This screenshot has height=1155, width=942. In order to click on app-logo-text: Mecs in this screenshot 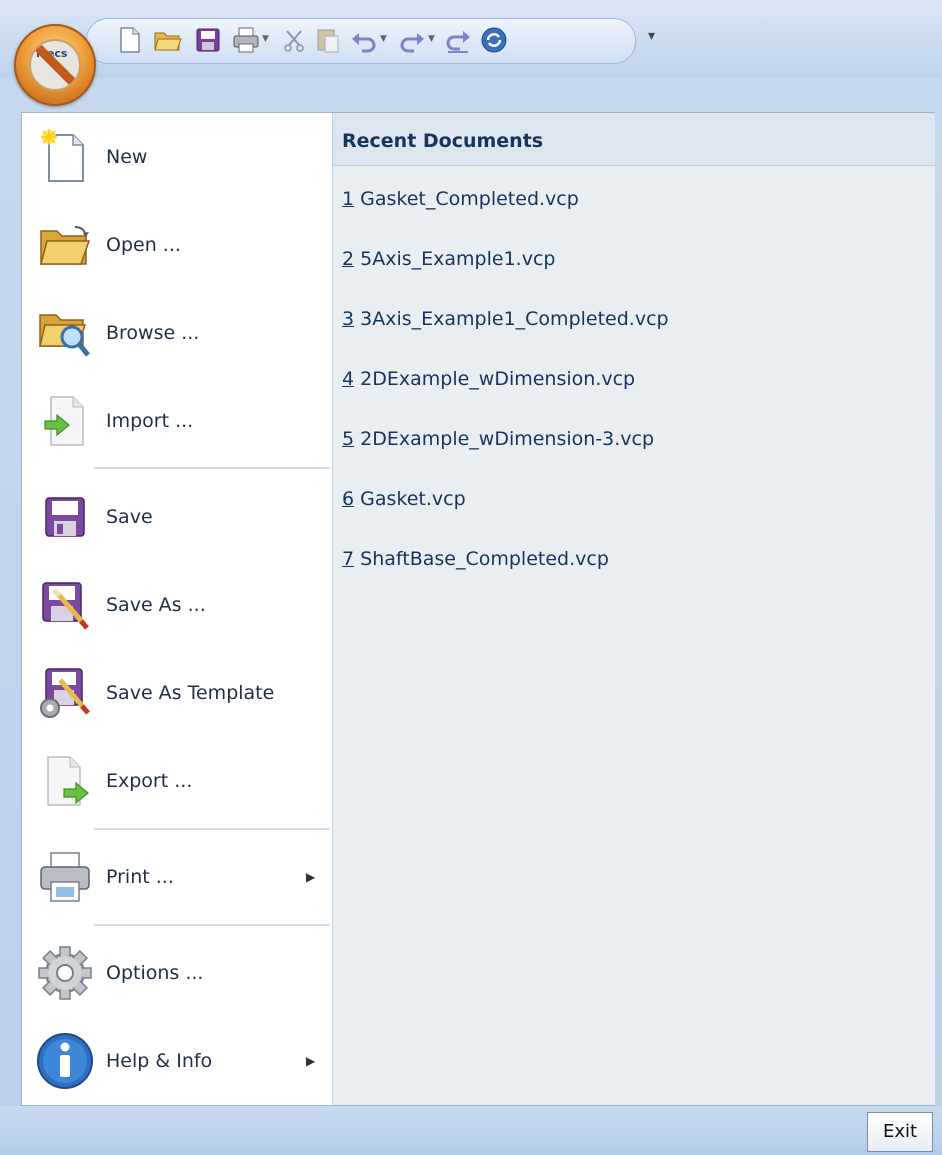, I will do `click(52, 53)`.